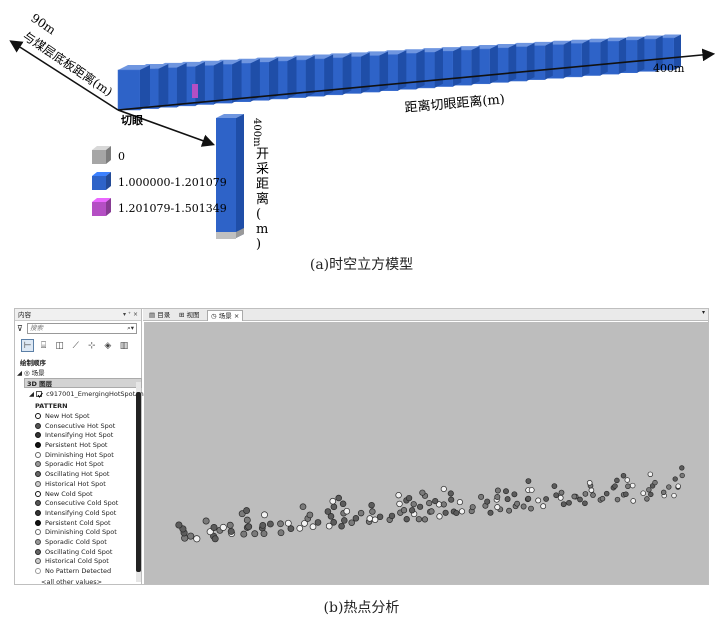 This screenshot has height=623, width=723. I want to click on drawing-order-icon: ⊢, so click(27, 345).